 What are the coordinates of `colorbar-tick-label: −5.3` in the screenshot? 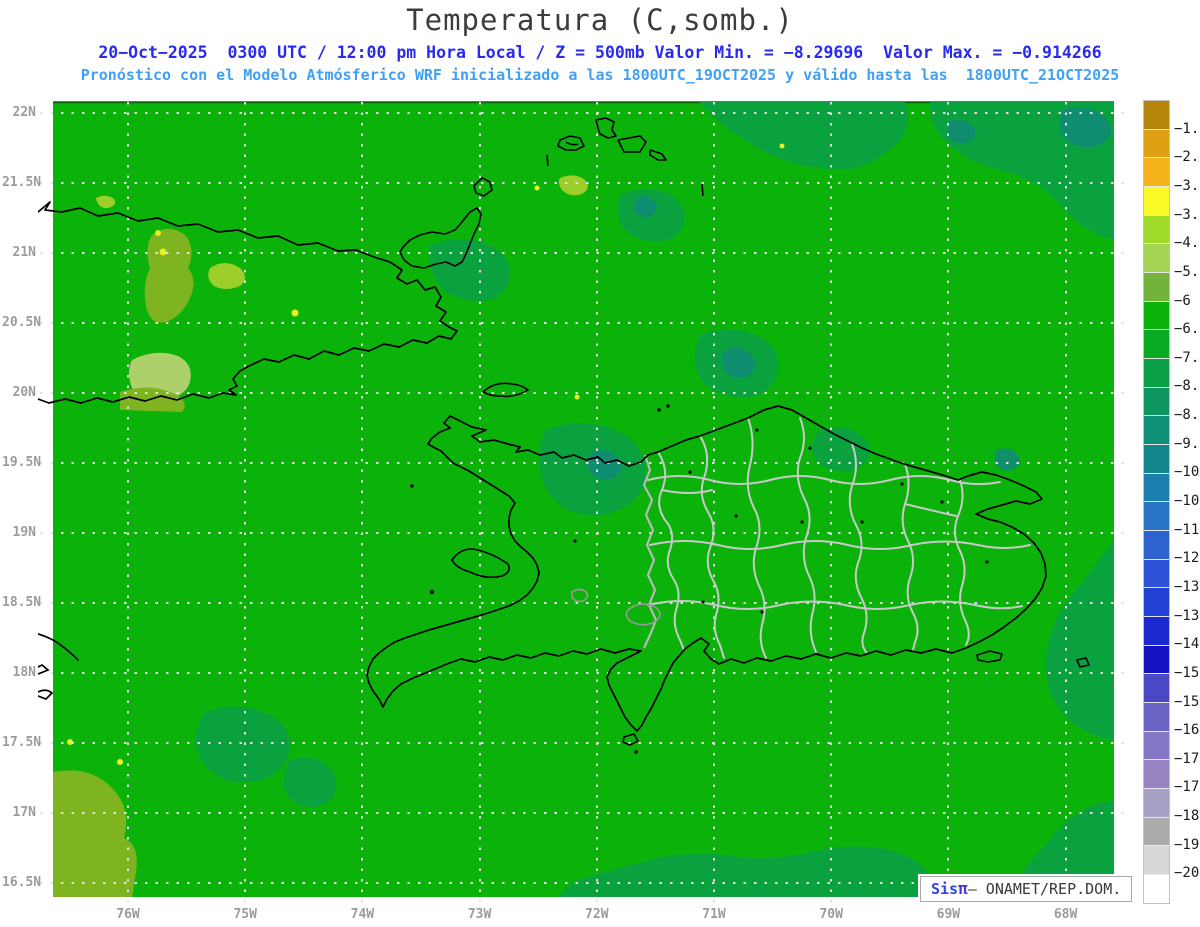 It's located at (1187, 271).